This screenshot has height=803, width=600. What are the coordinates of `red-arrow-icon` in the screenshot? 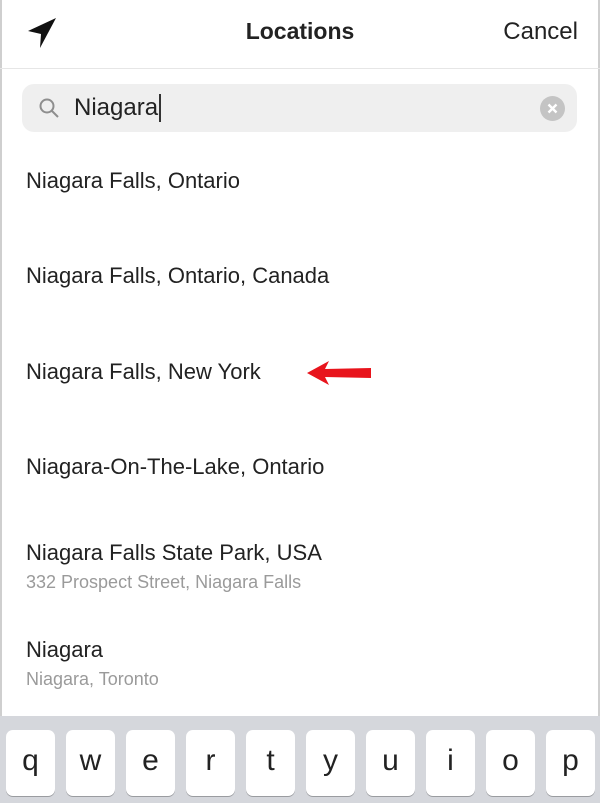 It's located at (339, 373).